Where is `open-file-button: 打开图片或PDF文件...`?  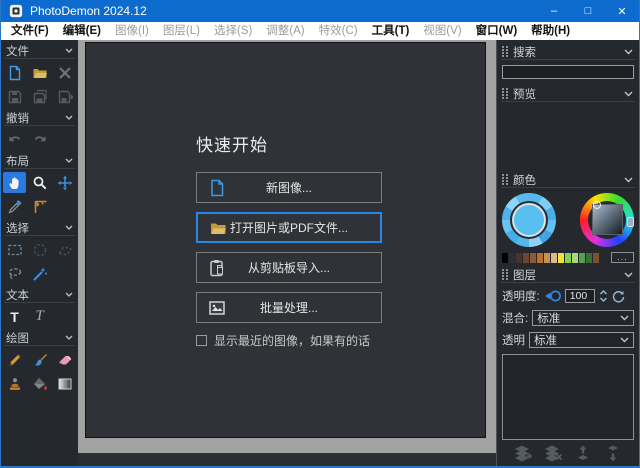 open-file-button: 打开图片或PDF文件... is located at coordinates (289, 227).